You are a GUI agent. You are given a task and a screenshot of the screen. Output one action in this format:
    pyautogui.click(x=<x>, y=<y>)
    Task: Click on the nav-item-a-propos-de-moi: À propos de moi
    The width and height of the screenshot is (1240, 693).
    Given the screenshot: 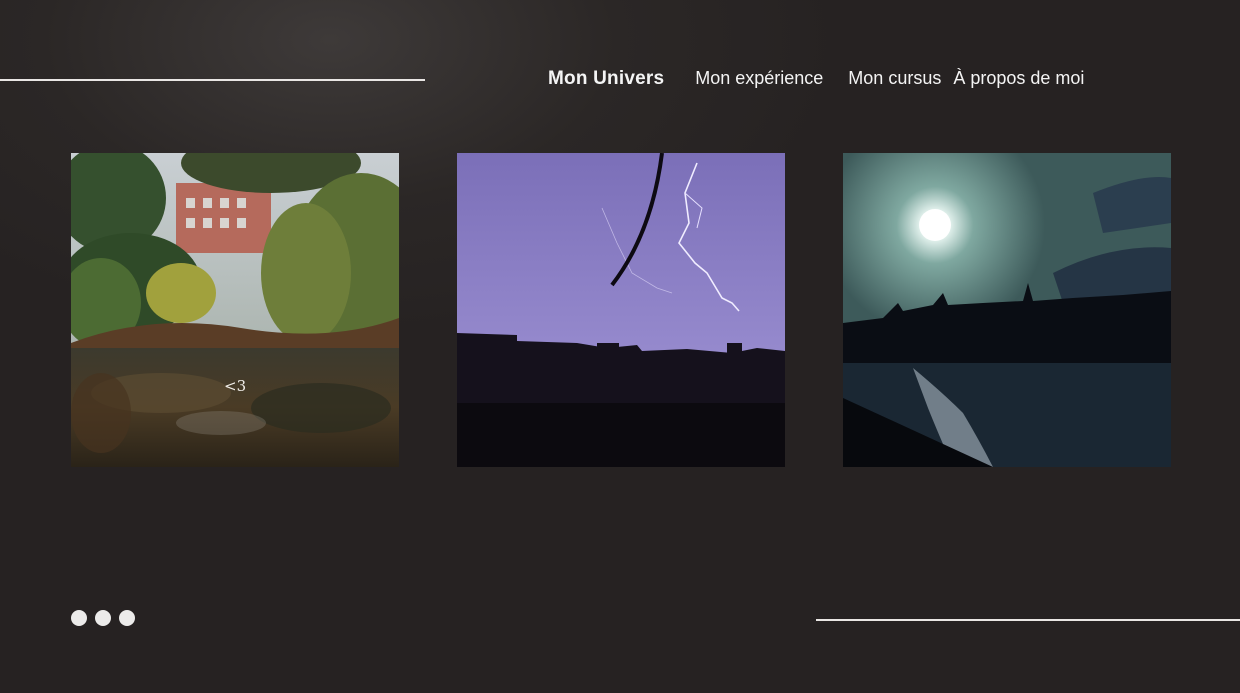 What is the action you would take?
    pyautogui.click(x=1018, y=78)
    